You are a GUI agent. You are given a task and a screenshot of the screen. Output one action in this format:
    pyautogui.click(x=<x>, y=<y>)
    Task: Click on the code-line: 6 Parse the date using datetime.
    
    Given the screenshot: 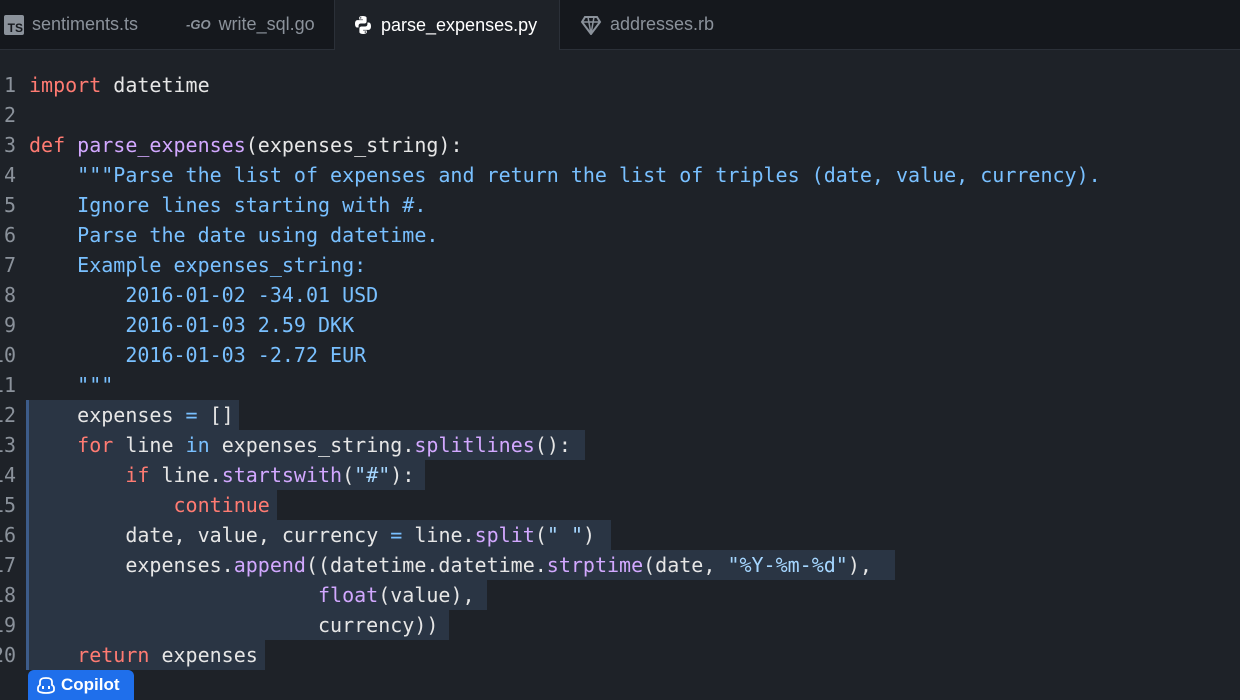 What is the action you would take?
    pyautogui.click(x=620, y=235)
    